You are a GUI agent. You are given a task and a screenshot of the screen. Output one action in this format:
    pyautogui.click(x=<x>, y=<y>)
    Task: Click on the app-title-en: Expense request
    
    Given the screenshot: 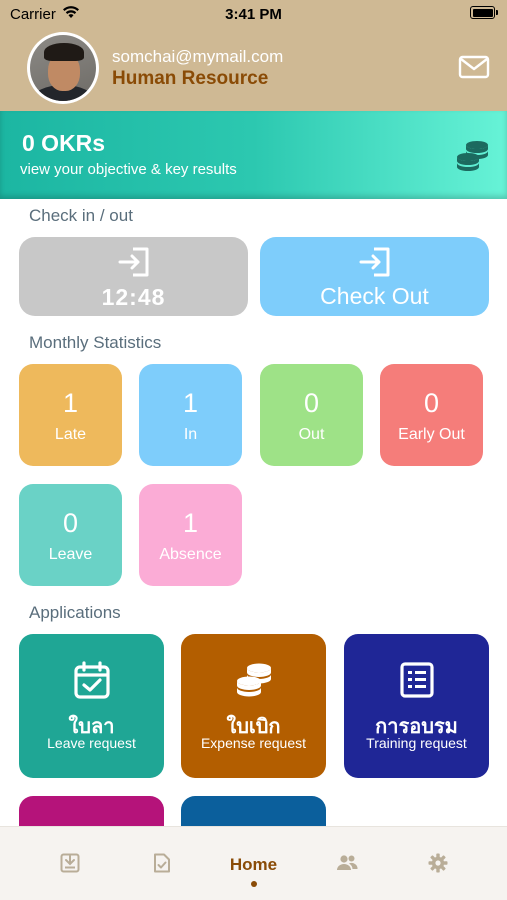 What is the action you would take?
    pyautogui.click(x=253, y=743)
    